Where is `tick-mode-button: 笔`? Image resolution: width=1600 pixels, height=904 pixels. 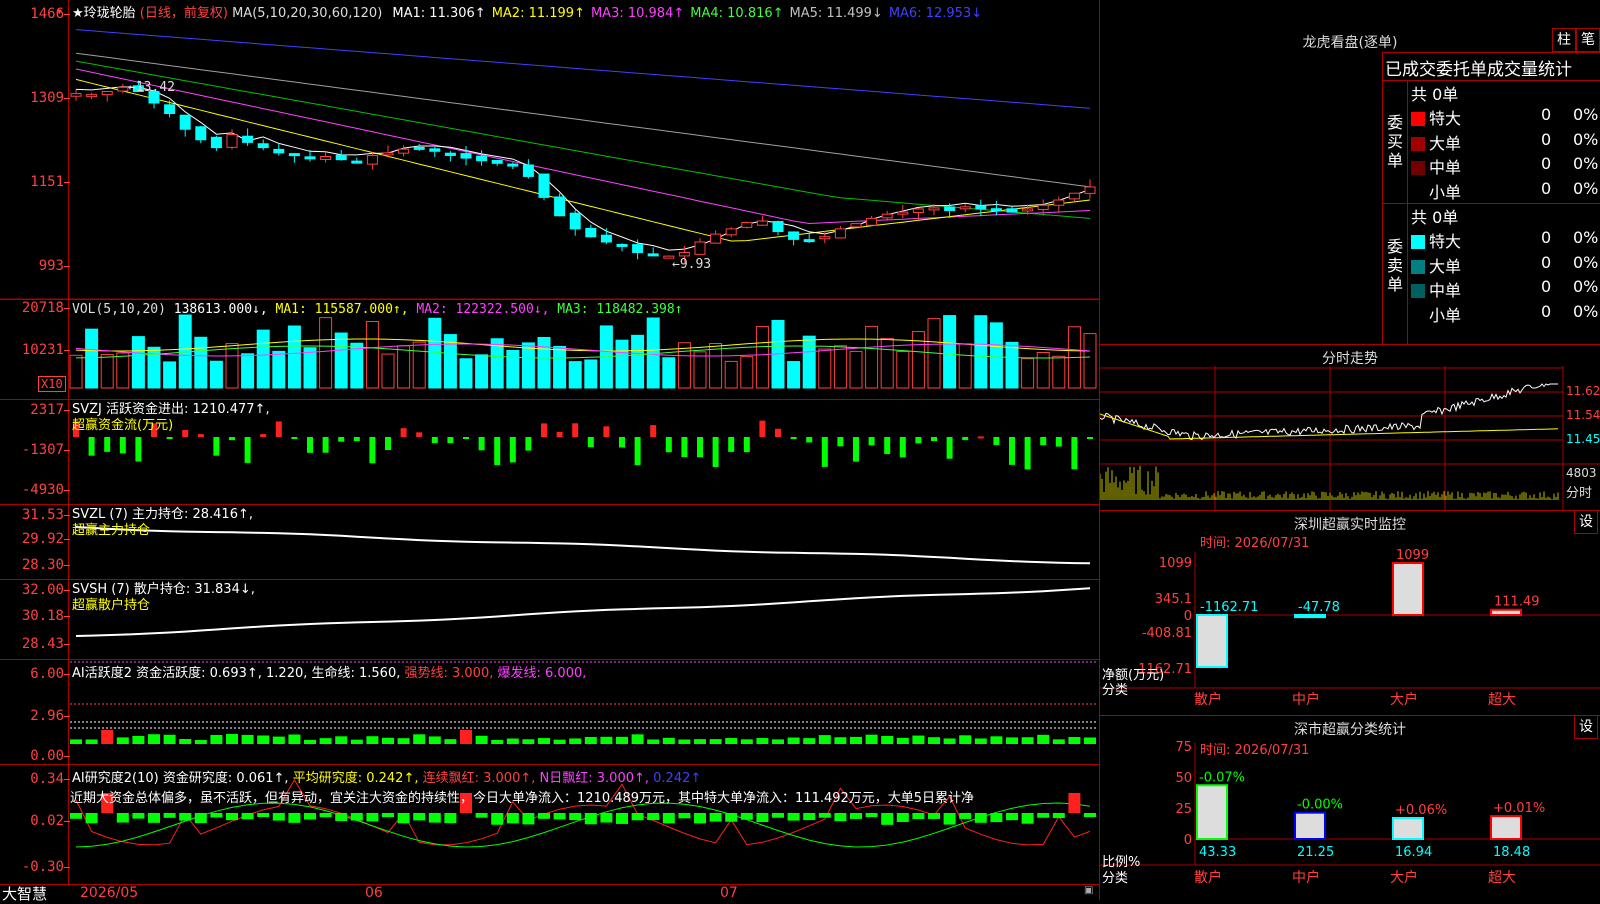 tick-mode-button: 笔 is located at coordinates (1588, 40).